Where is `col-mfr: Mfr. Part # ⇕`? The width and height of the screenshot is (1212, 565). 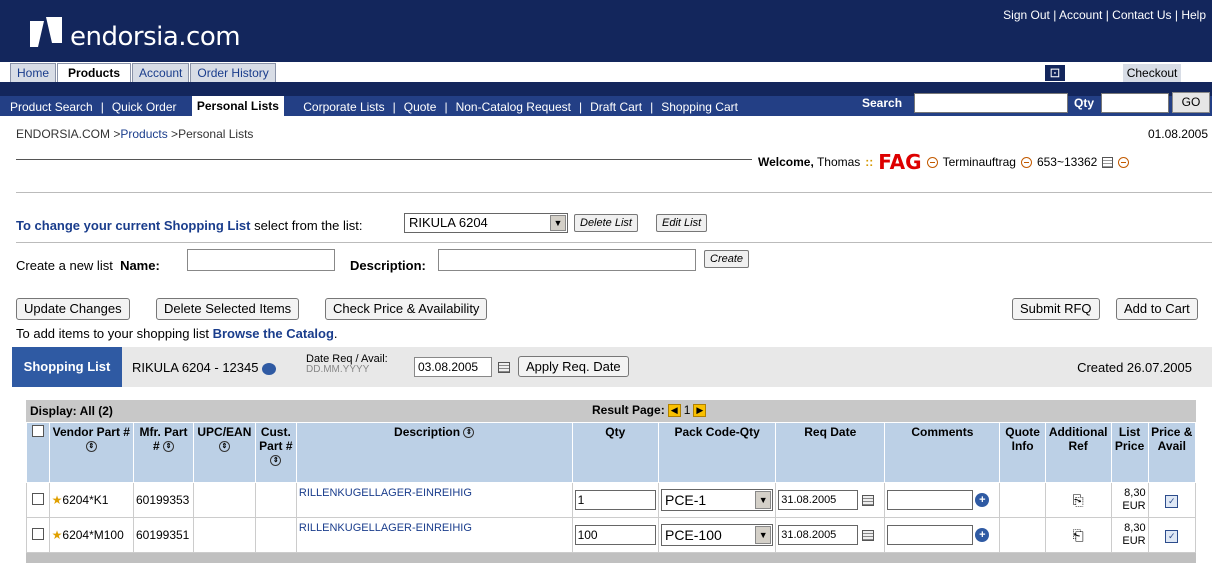 col-mfr: Mfr. Part # ⇕ is located at coordinates (163, 452).